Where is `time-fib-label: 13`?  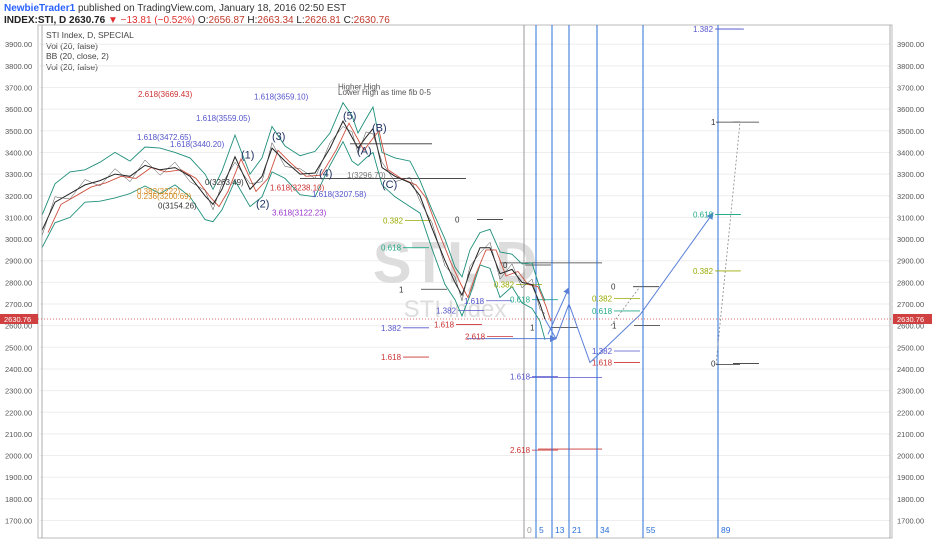 time-fib-label: 13 is located at coordinates (560, 530).